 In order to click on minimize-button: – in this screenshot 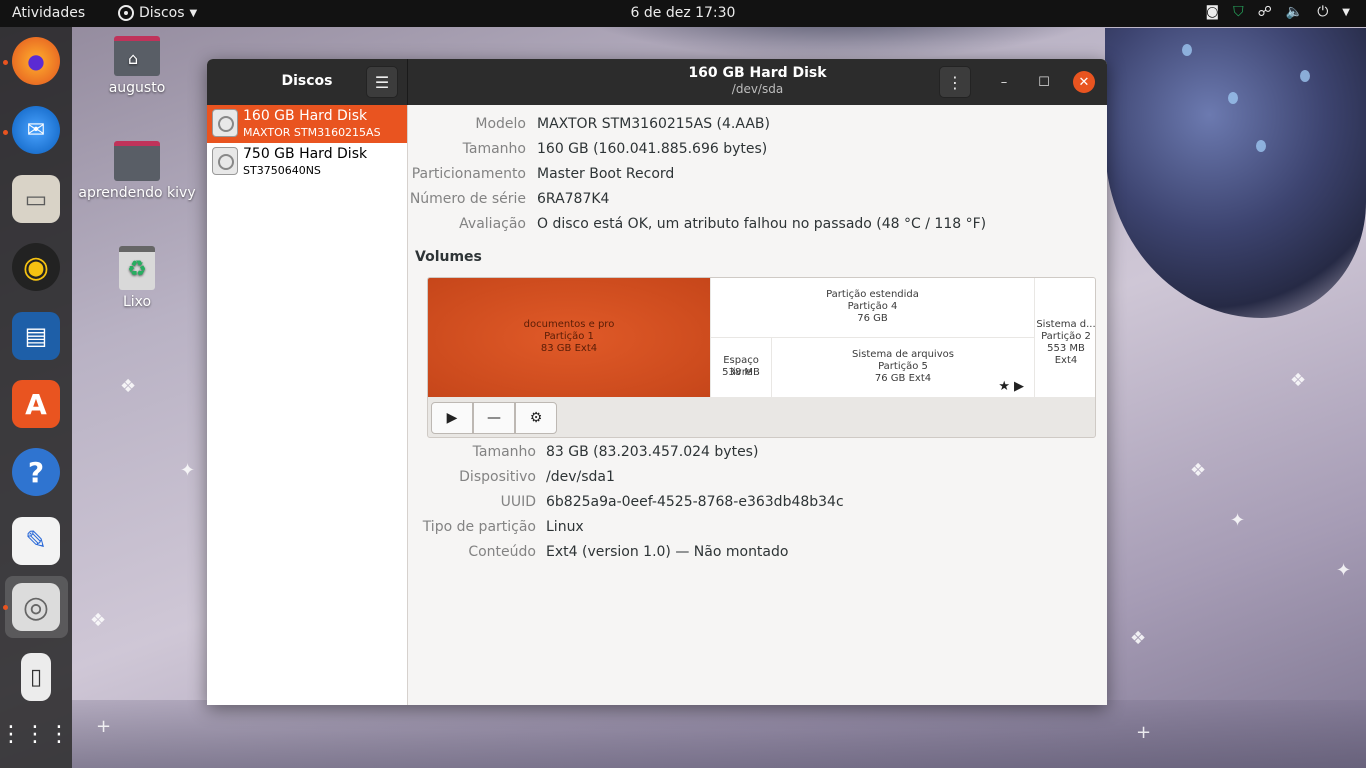, I will do `click(1004, 82)`.